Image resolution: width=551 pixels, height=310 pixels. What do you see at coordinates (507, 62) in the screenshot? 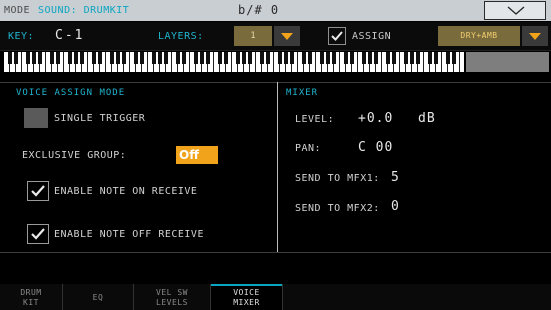
I see `keyboard-range-end` at bounding box center [507, 62].